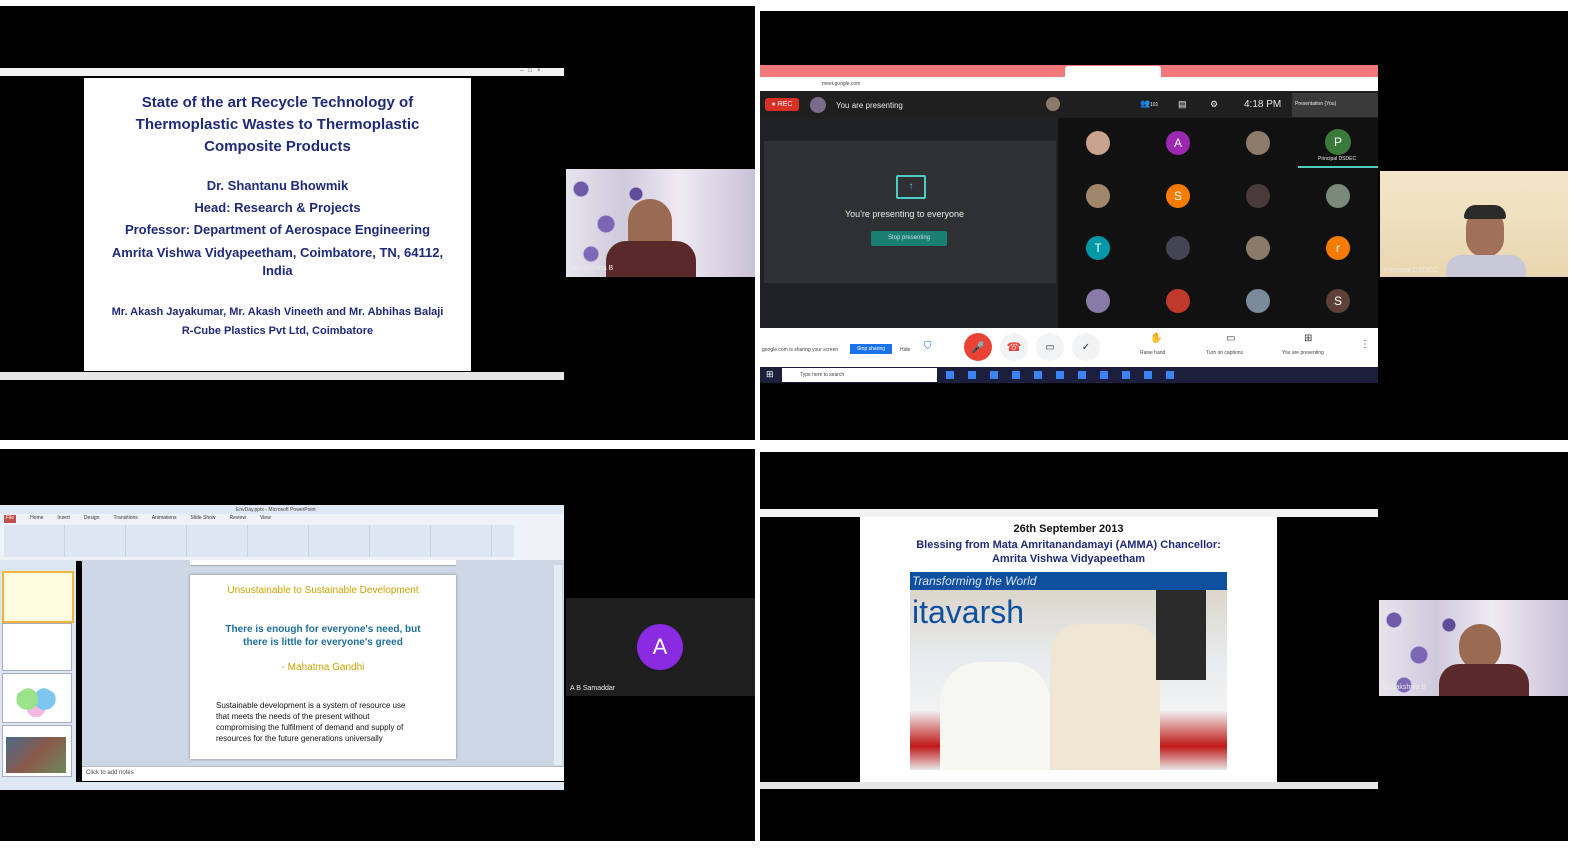 This screenshot has width=1588, height=852. What do you see at coordinates (1098, 248) in the screenshot?
I see `grid-tile-t: T` at bounding box center [1098, 248].